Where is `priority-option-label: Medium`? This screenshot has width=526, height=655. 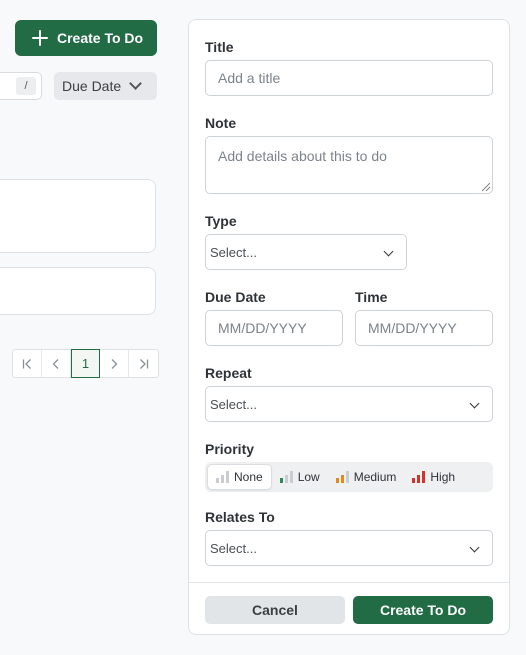
priority-option-label: Medium is located at coordinates (375, 477).